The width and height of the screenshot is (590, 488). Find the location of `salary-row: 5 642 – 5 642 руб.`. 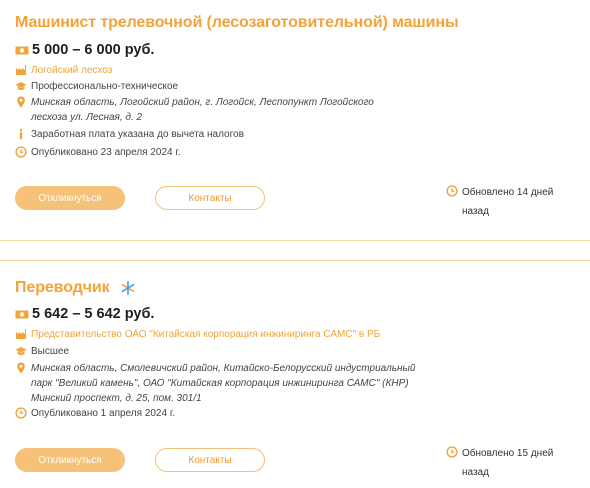

salary-row: 5 642 – 5 642 руб. is located at coordinates (84, 314).